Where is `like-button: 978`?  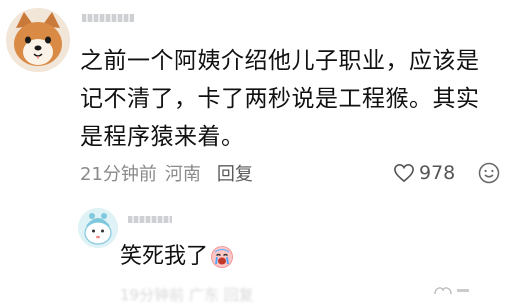 like-button: 978 is located at coordinates (424, 173).